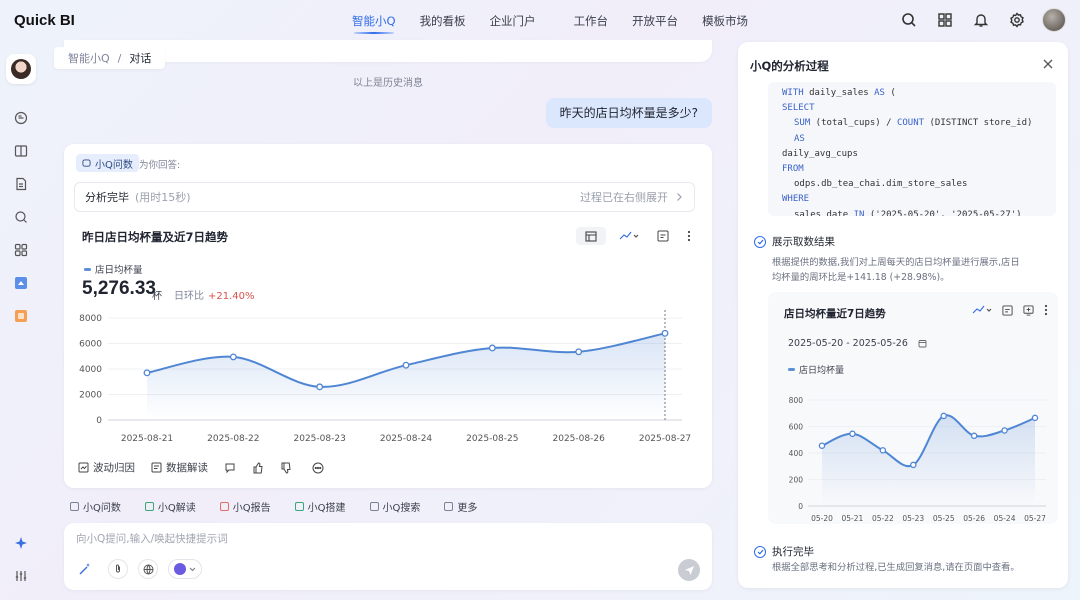 This screenshot has height=600, width=1080. Describe the element at coordinates (163, 197) in the screenshot. I see `status-time: (用时15秒)` at that location.